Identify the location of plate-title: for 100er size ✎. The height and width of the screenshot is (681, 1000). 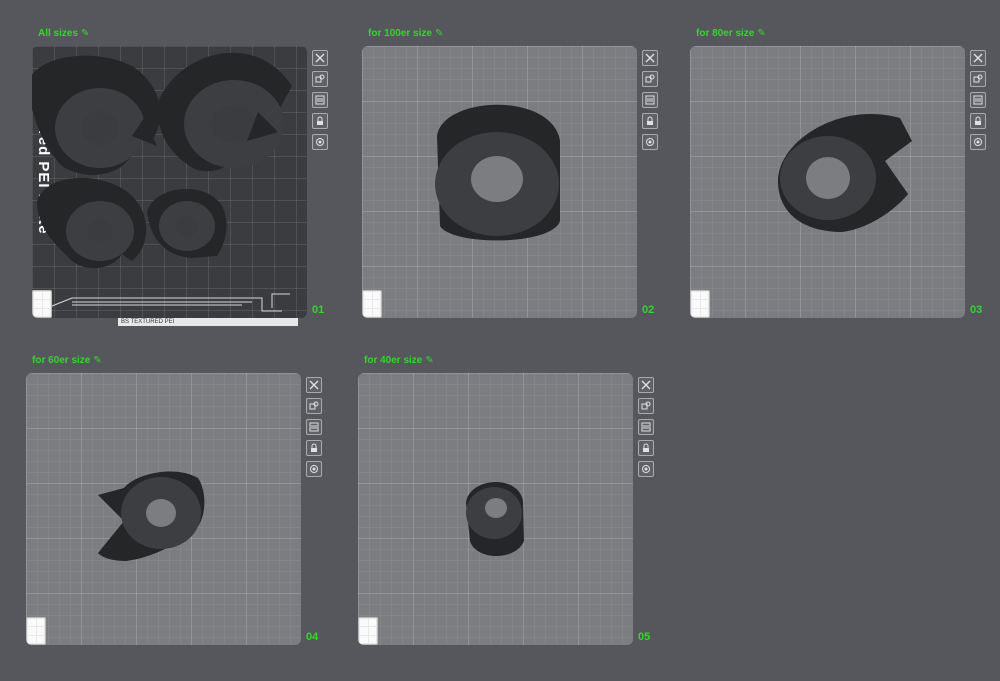
(405, 33).